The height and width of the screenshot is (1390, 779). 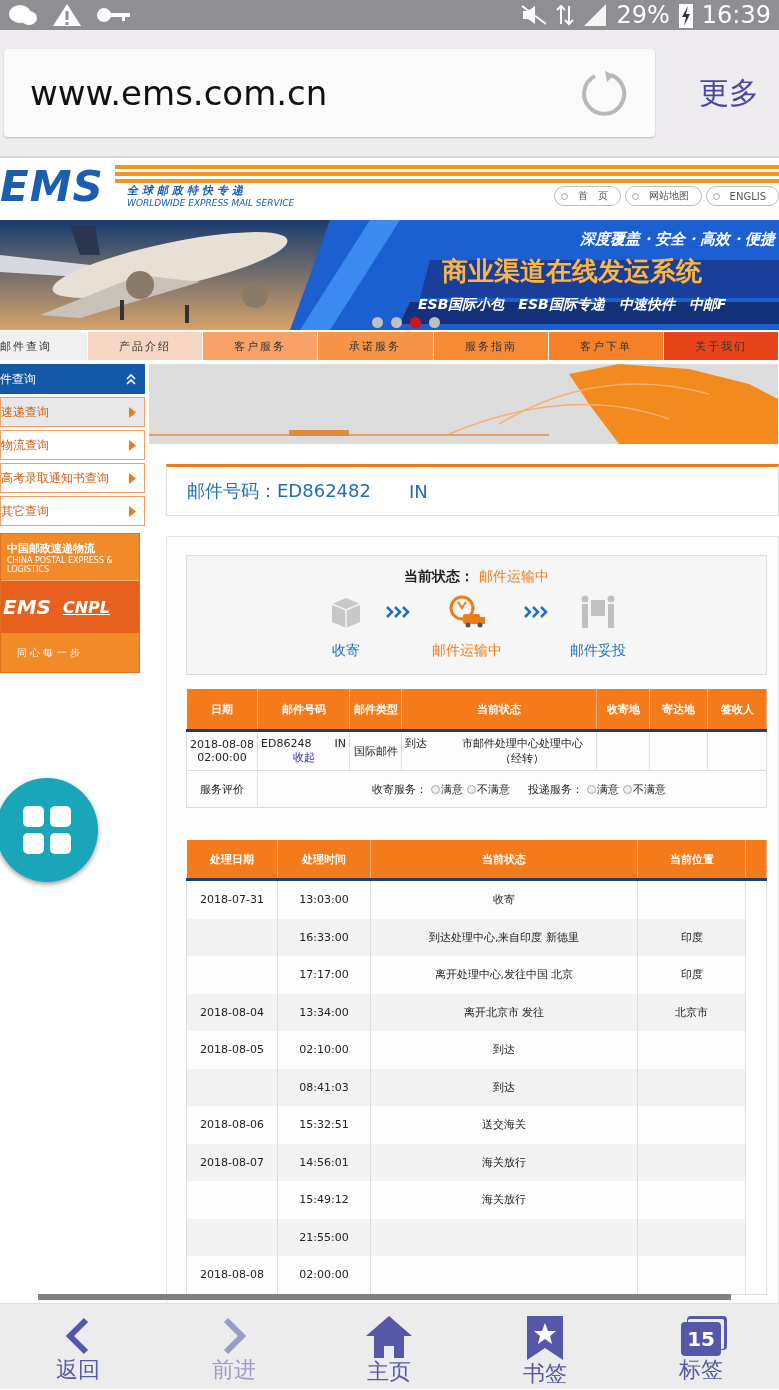 I want to click on reload-icon, so click(x=605, y=93).